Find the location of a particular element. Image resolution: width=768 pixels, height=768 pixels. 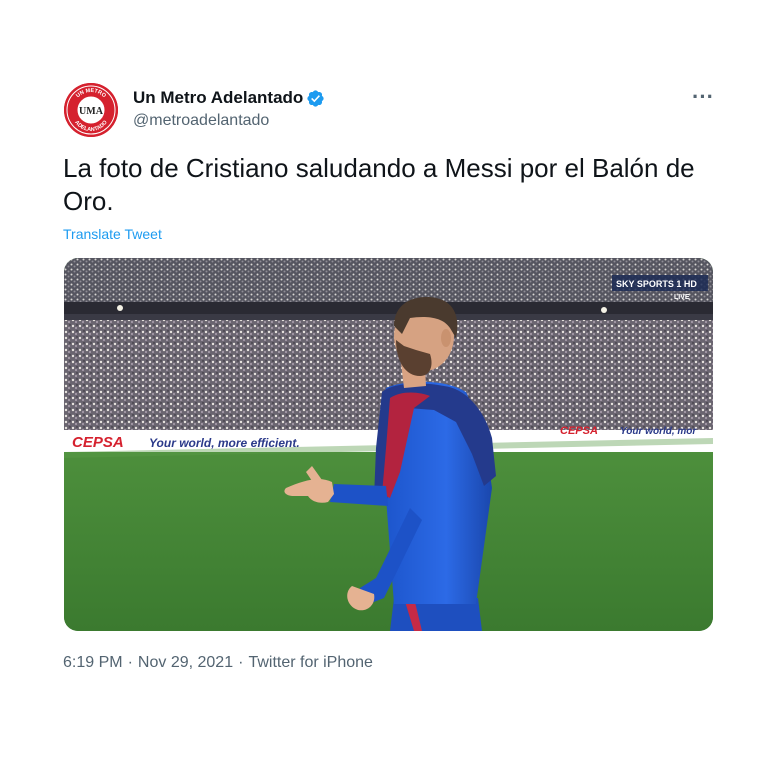

avatar: UMA UN METRO ADELANTADO is located at coordinates (91, 110).